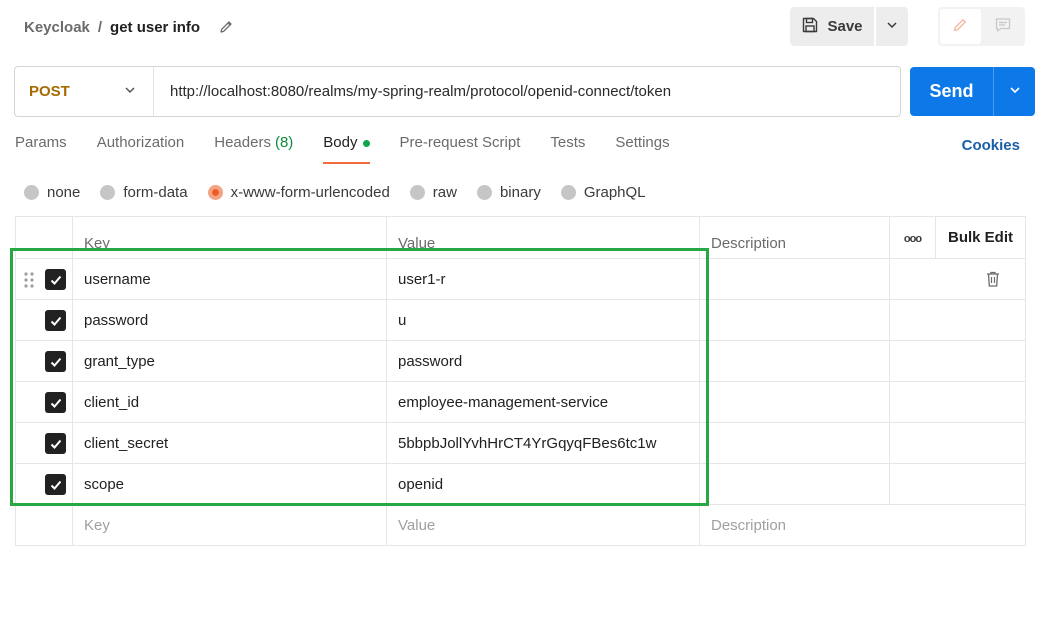 The height and width of the screenshot is (631, 1054). Describe the element at coordinates (229, 237) in the screenshot. I see `header-key: Key` at that location.